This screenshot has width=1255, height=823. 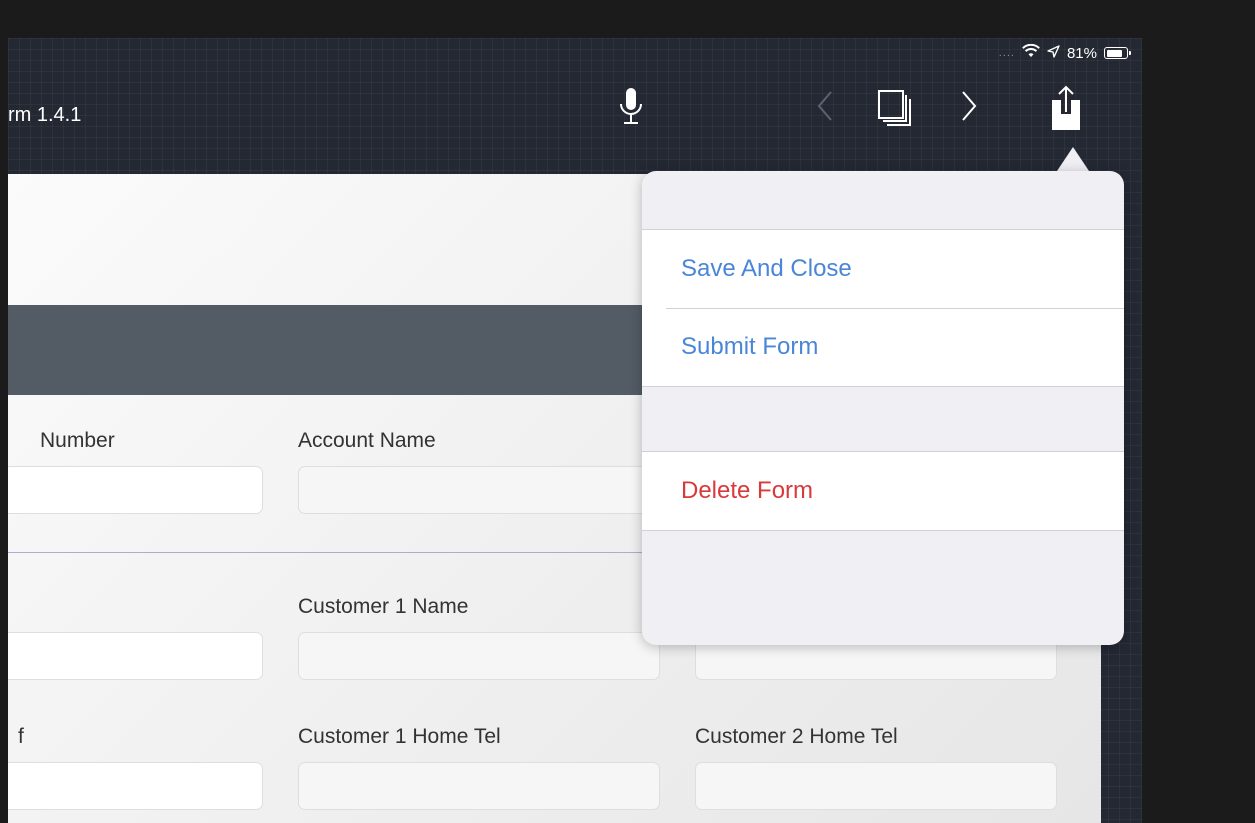 I want to click on chevron-right-icon, so click(x=969, y=108).